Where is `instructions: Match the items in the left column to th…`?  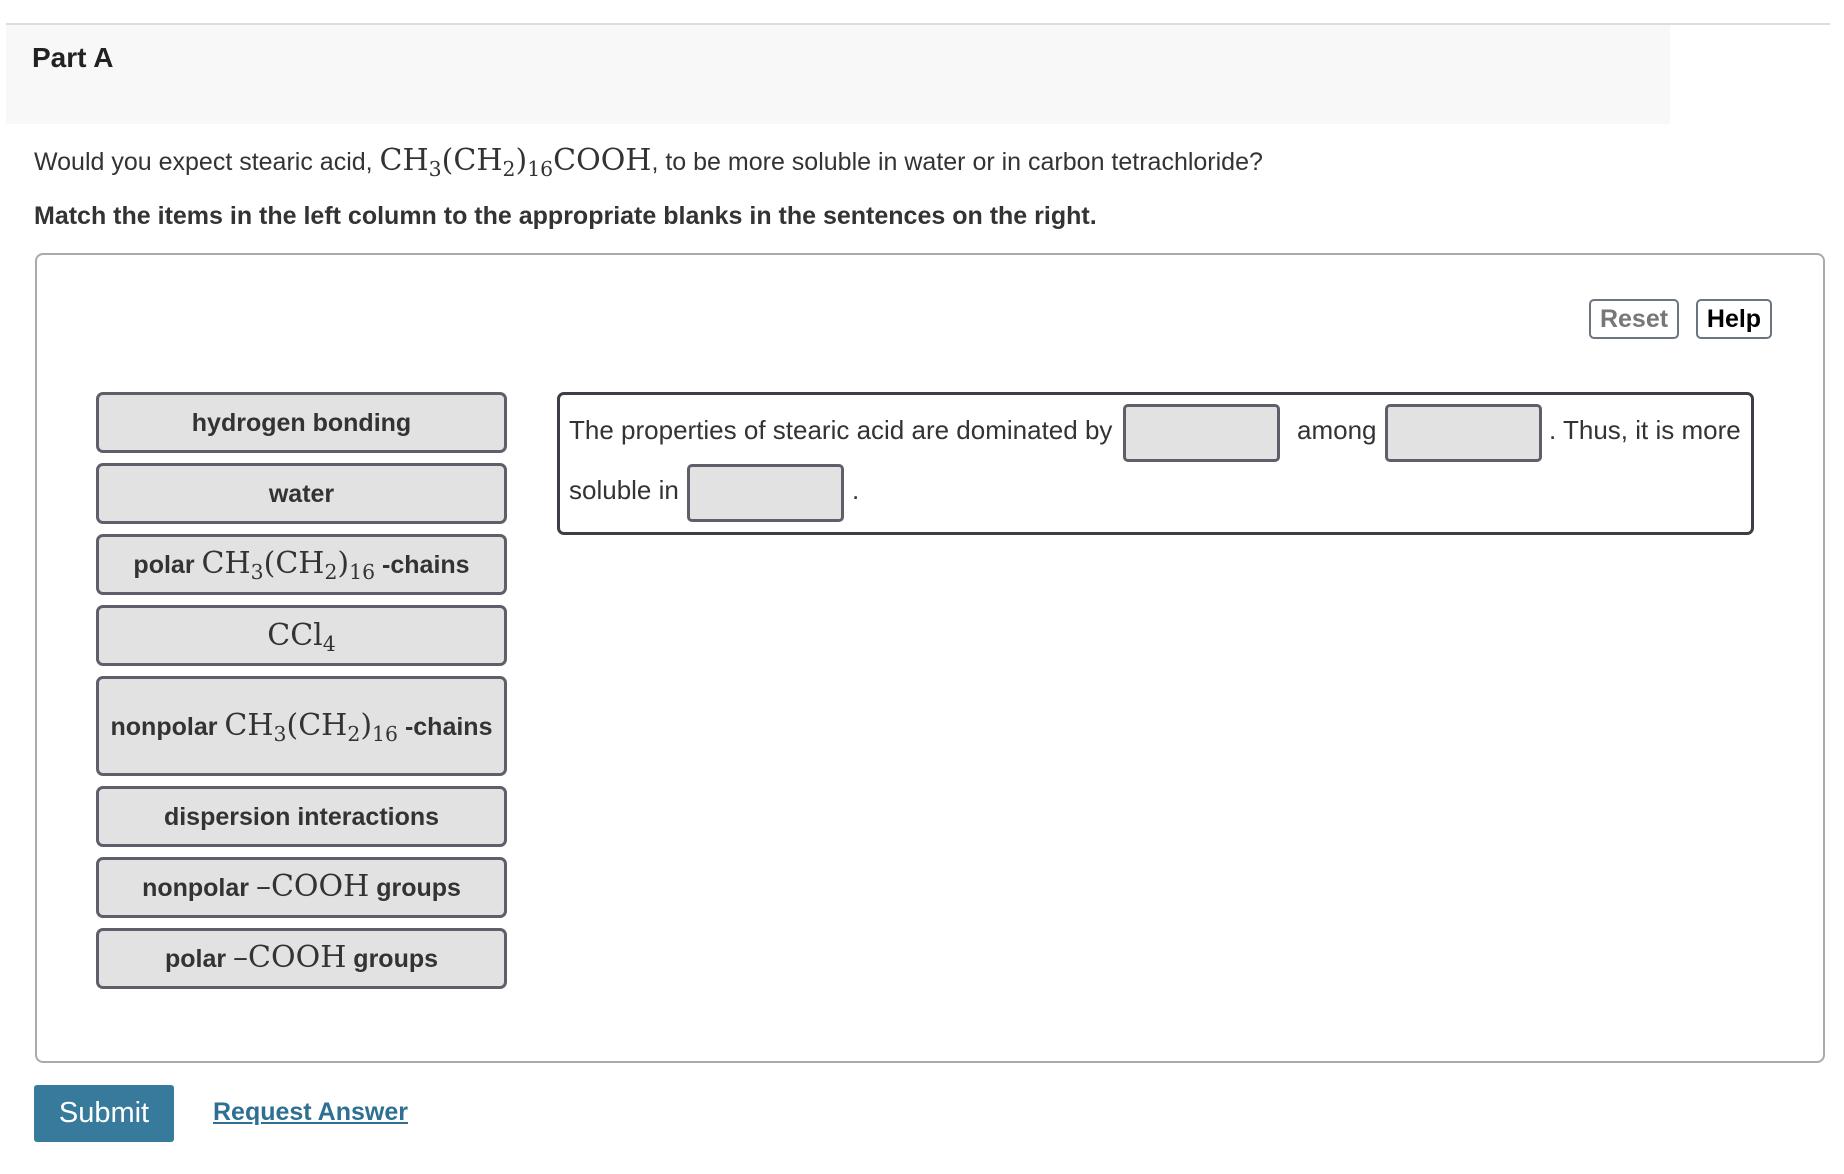
instructions: Match the items in the left column to th… is located at coordinates (565, 216).